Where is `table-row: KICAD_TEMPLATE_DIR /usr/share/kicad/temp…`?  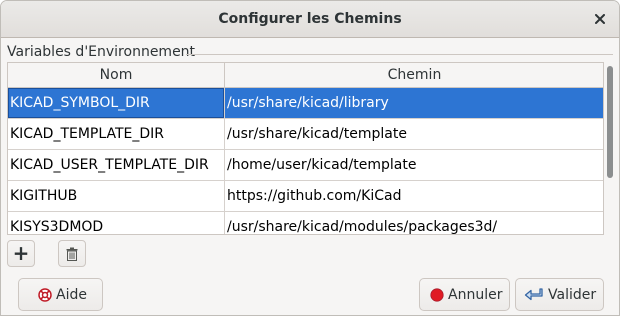 table-row: KICAD_TEMPLATE_DIR /usr/share/kicad/temp… is located at coordinates (305, 134).